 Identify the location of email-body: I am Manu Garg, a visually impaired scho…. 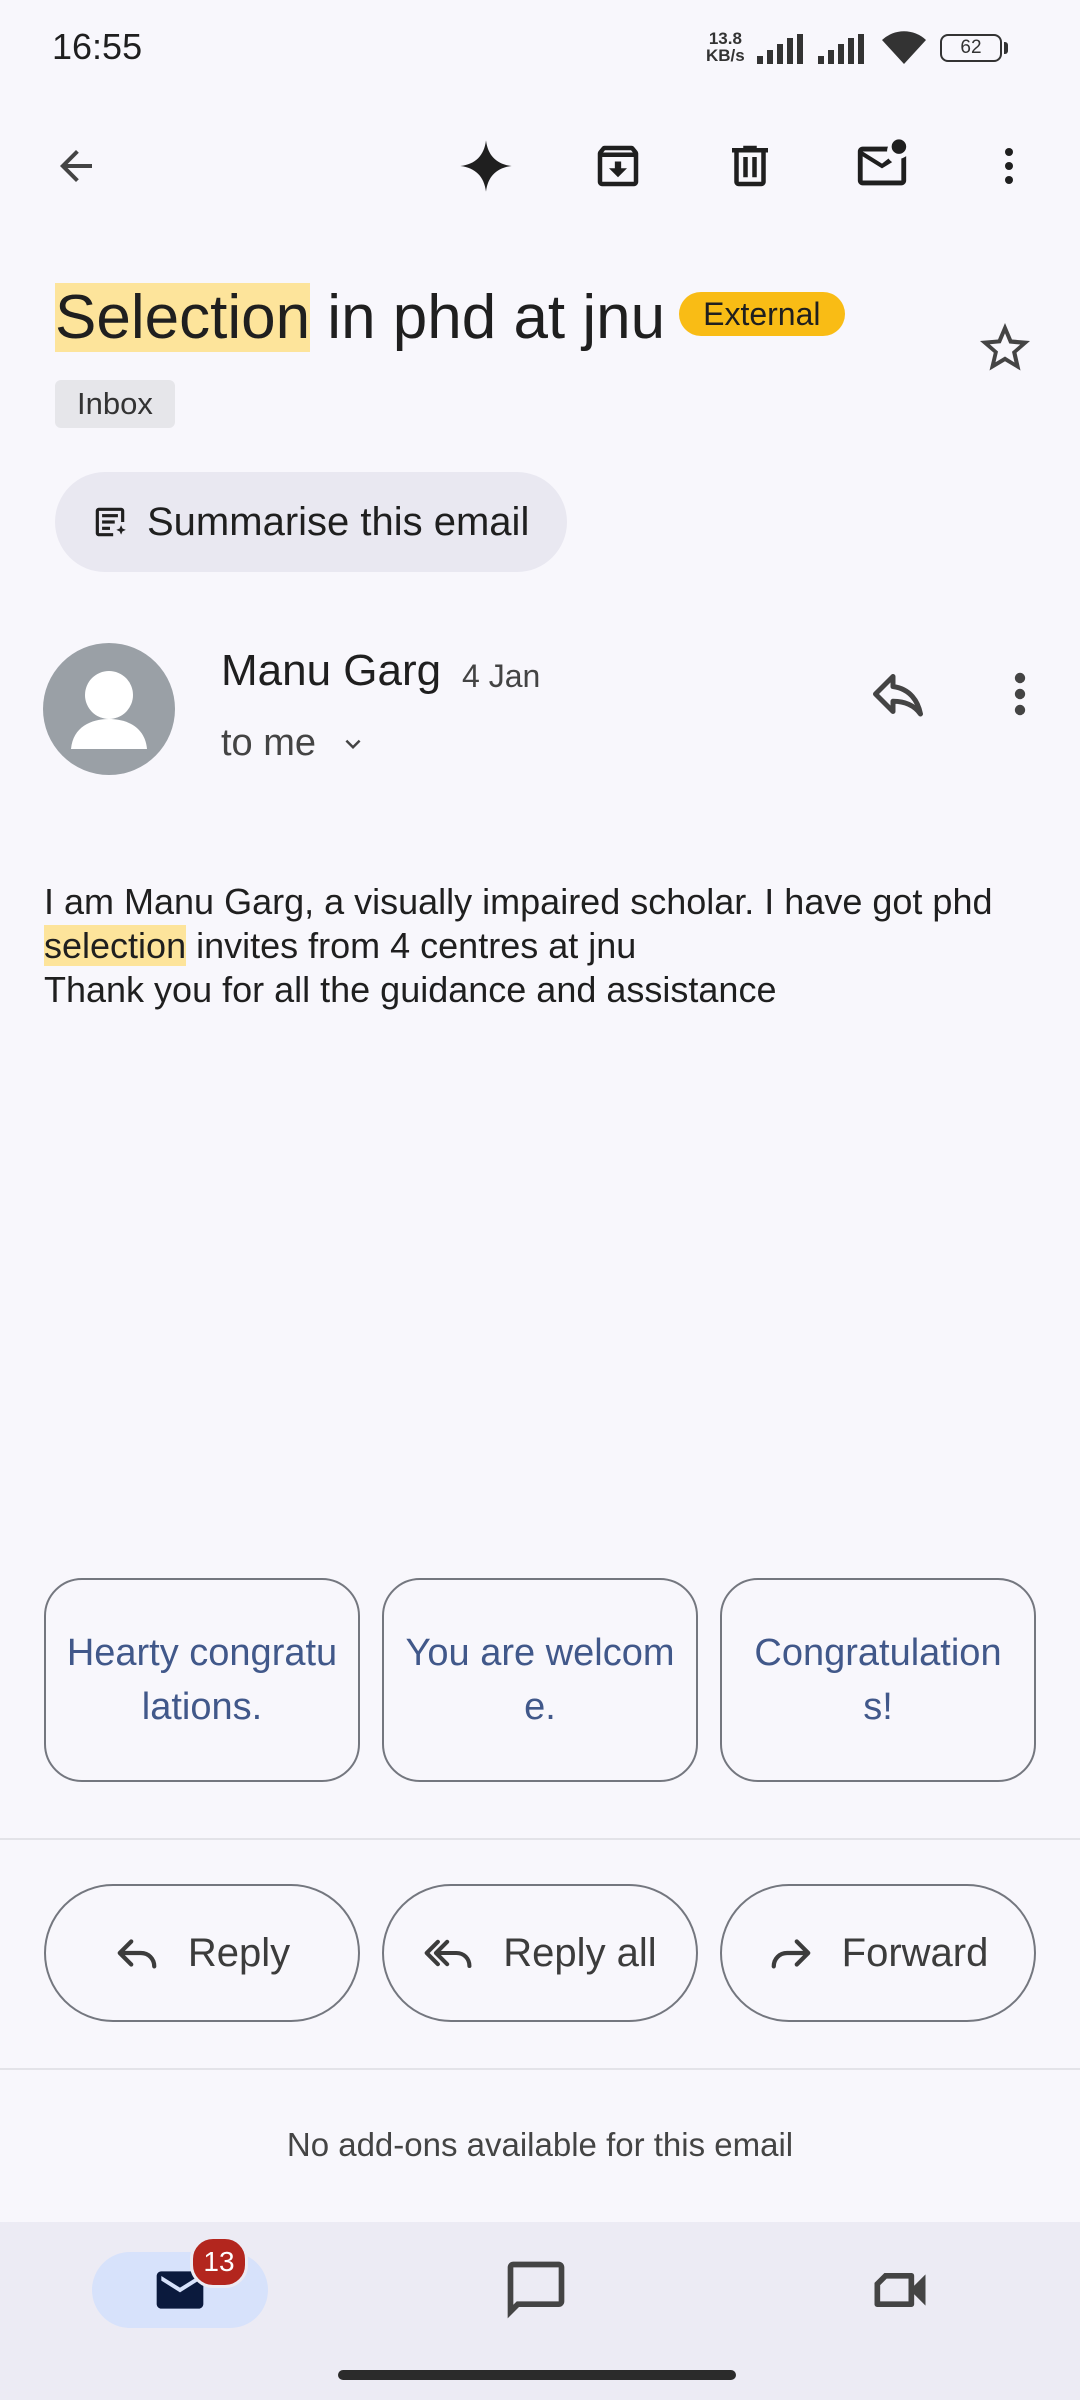
(544, 946).